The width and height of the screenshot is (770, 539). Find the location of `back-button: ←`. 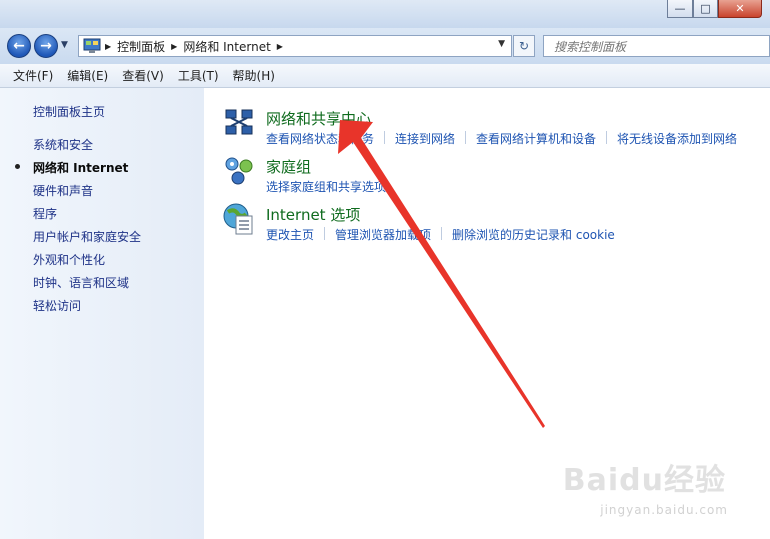

back-button: ← is located at coordinates (19, 46).